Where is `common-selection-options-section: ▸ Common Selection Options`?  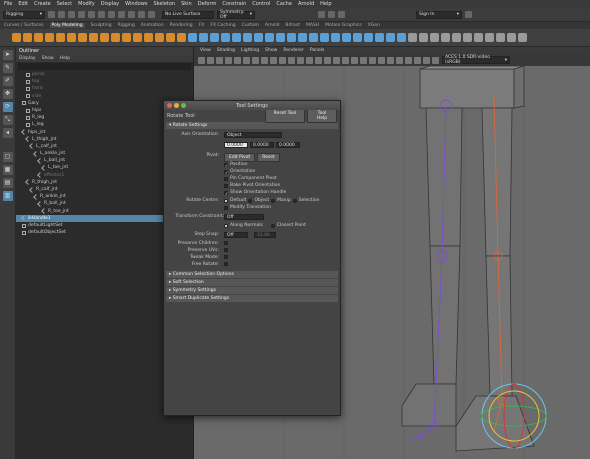 common-selection-options-section: ▸ Common Selection Options is located at coordinates (252, 274).